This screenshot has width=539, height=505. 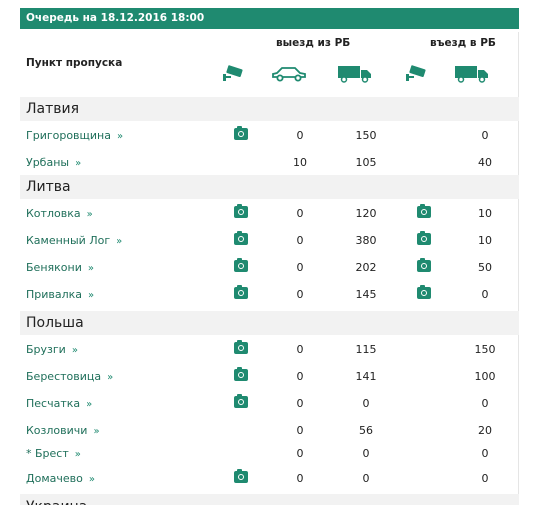 What do you see at coordinates (53, 454) in the screenshot?
I see `checkpoint-link: * Брест»` at bounding box center [53, 454].